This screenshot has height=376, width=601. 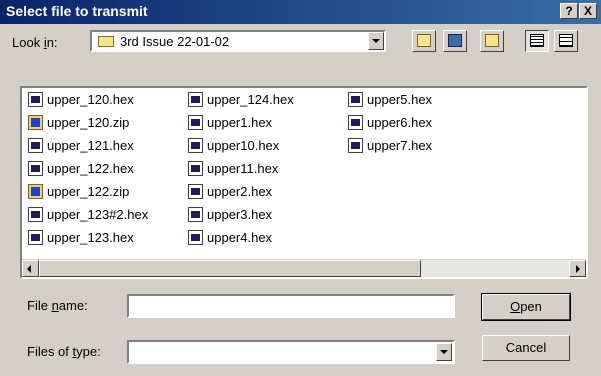 What do you see at coordinates (376, 41) in the screenshot?
I see `look-in-dropdown-button` at bounding box center [376, 41].